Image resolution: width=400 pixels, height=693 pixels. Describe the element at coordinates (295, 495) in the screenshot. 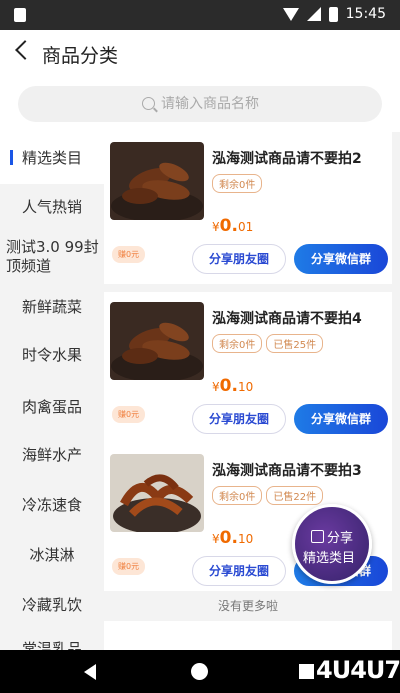

I see `sold-badge: 已售22件` at that location.